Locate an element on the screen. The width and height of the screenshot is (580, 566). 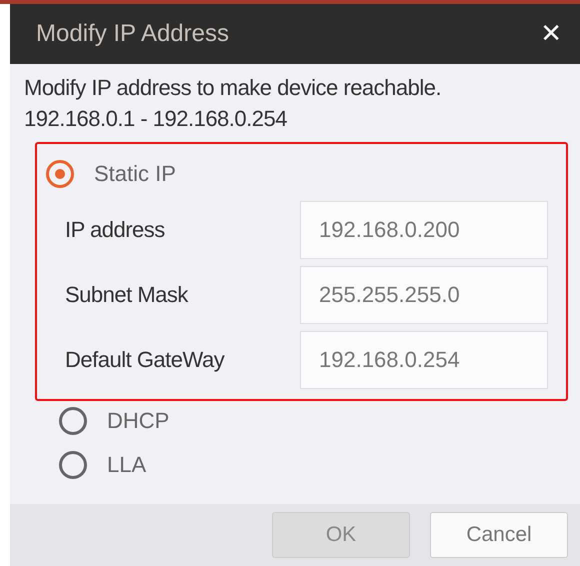
radio-label: DHCP is located at coordinates (138, 421).